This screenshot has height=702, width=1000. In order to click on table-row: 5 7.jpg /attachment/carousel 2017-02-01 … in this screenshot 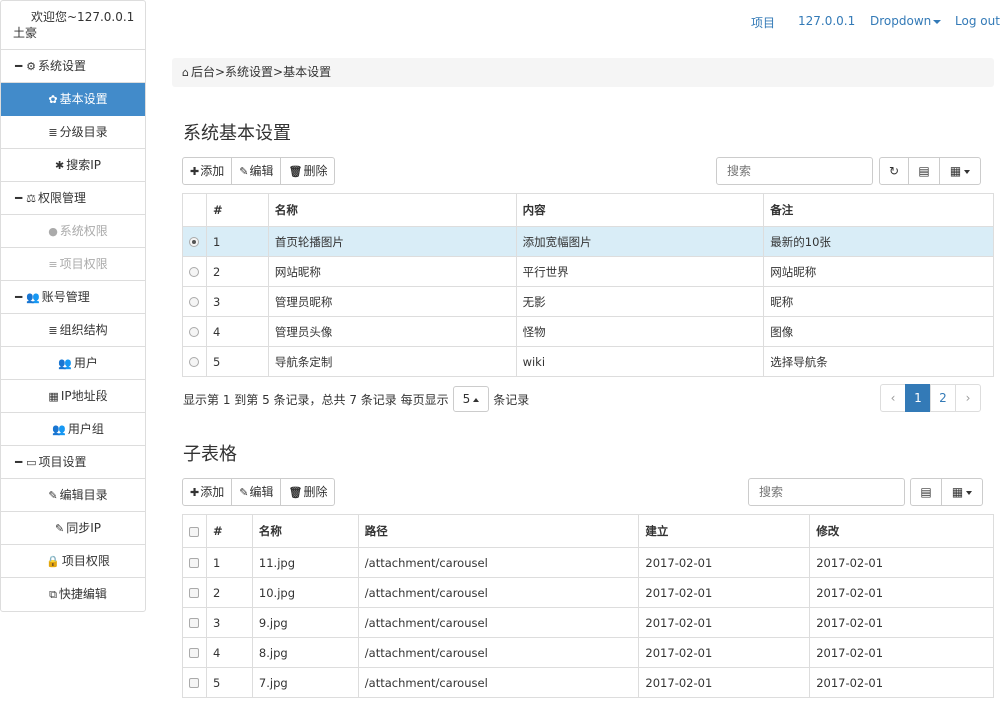, I will do `click(588, 682)`.